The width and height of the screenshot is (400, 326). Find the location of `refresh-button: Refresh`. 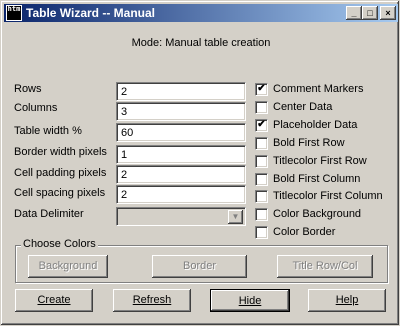

refresh-button: Refresh is located at coordinates (152, 300).